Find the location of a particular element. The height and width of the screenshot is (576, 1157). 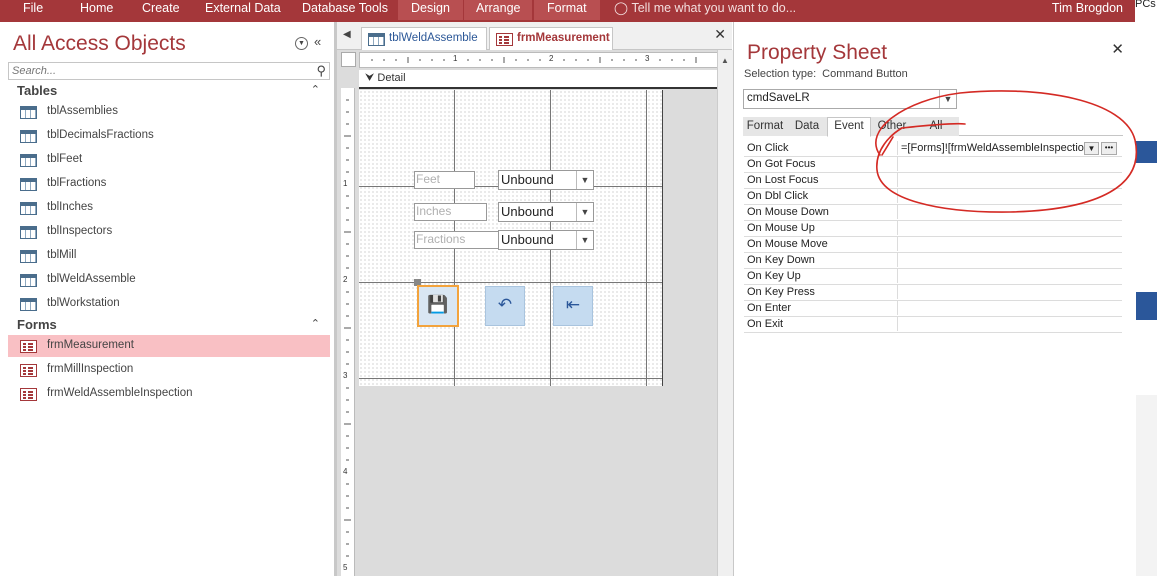

tab-data: Data is located at coordinates (807, 126).